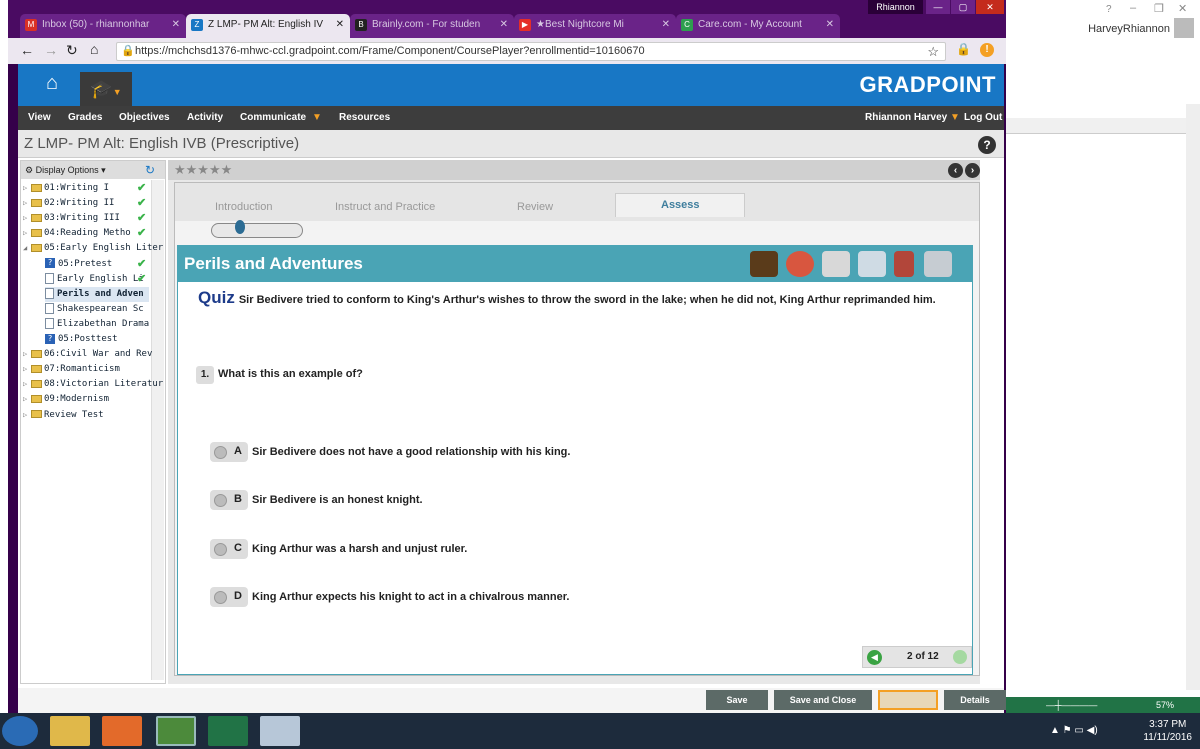 Image resolution: width=1200 pixels, height=749 pixels. Describe the element at coordinates (280, 731) in the screenshot. I see `calculator-app-icon` at that location.